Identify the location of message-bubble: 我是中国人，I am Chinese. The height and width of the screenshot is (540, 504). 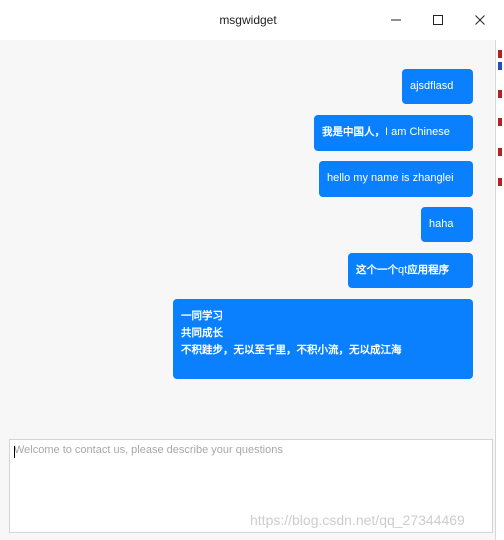
(393, 133).